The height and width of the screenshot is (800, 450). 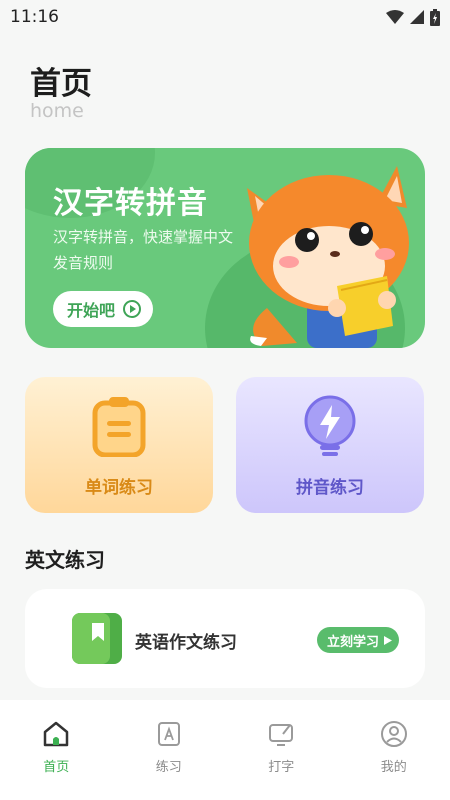 I want to click on pinyin-practice-label: 拼音练习, so click(x=330, y=488).